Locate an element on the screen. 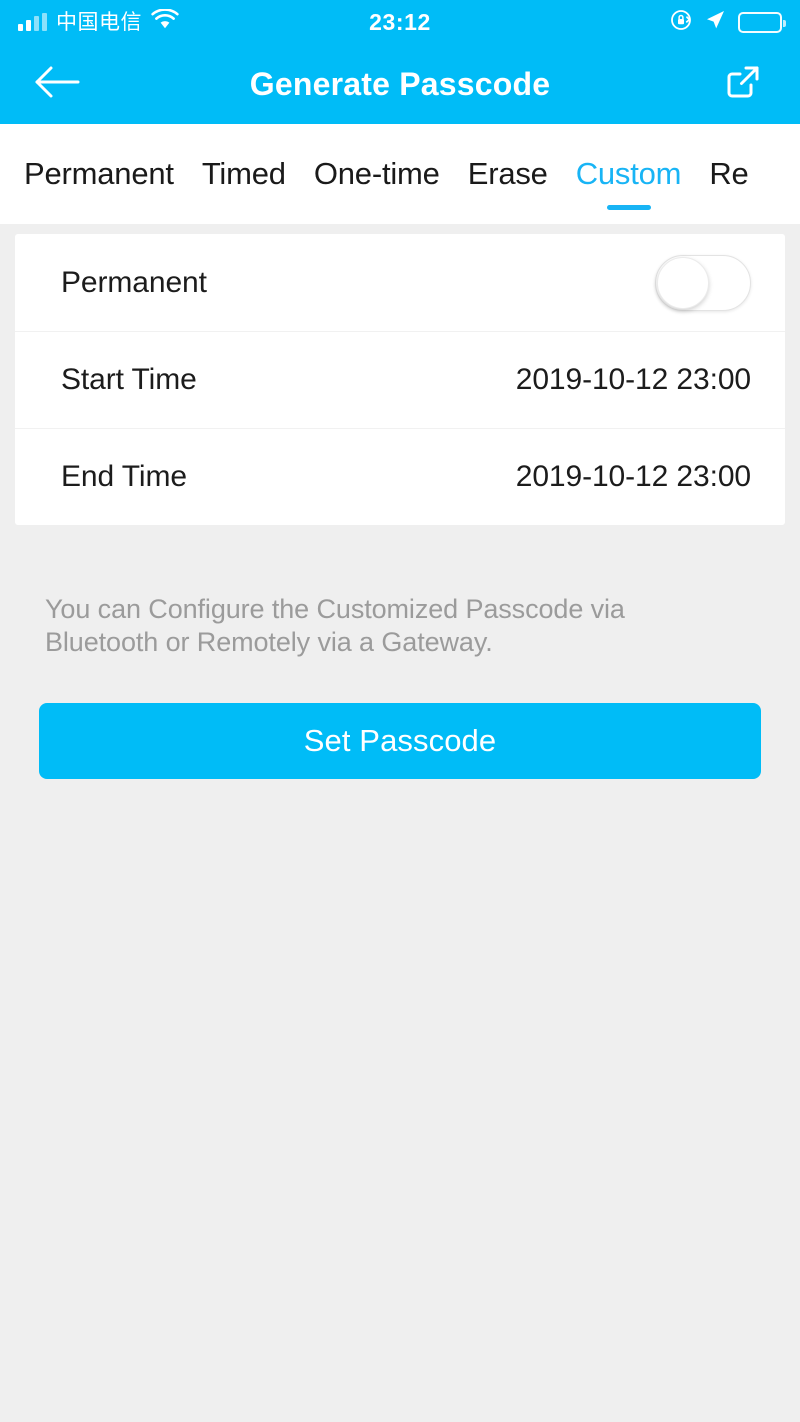 The height and width of the screenshot is (1422, 800). row-end-time: End Time 2019-10-12 23:00 is located at coordinates (400, 476).